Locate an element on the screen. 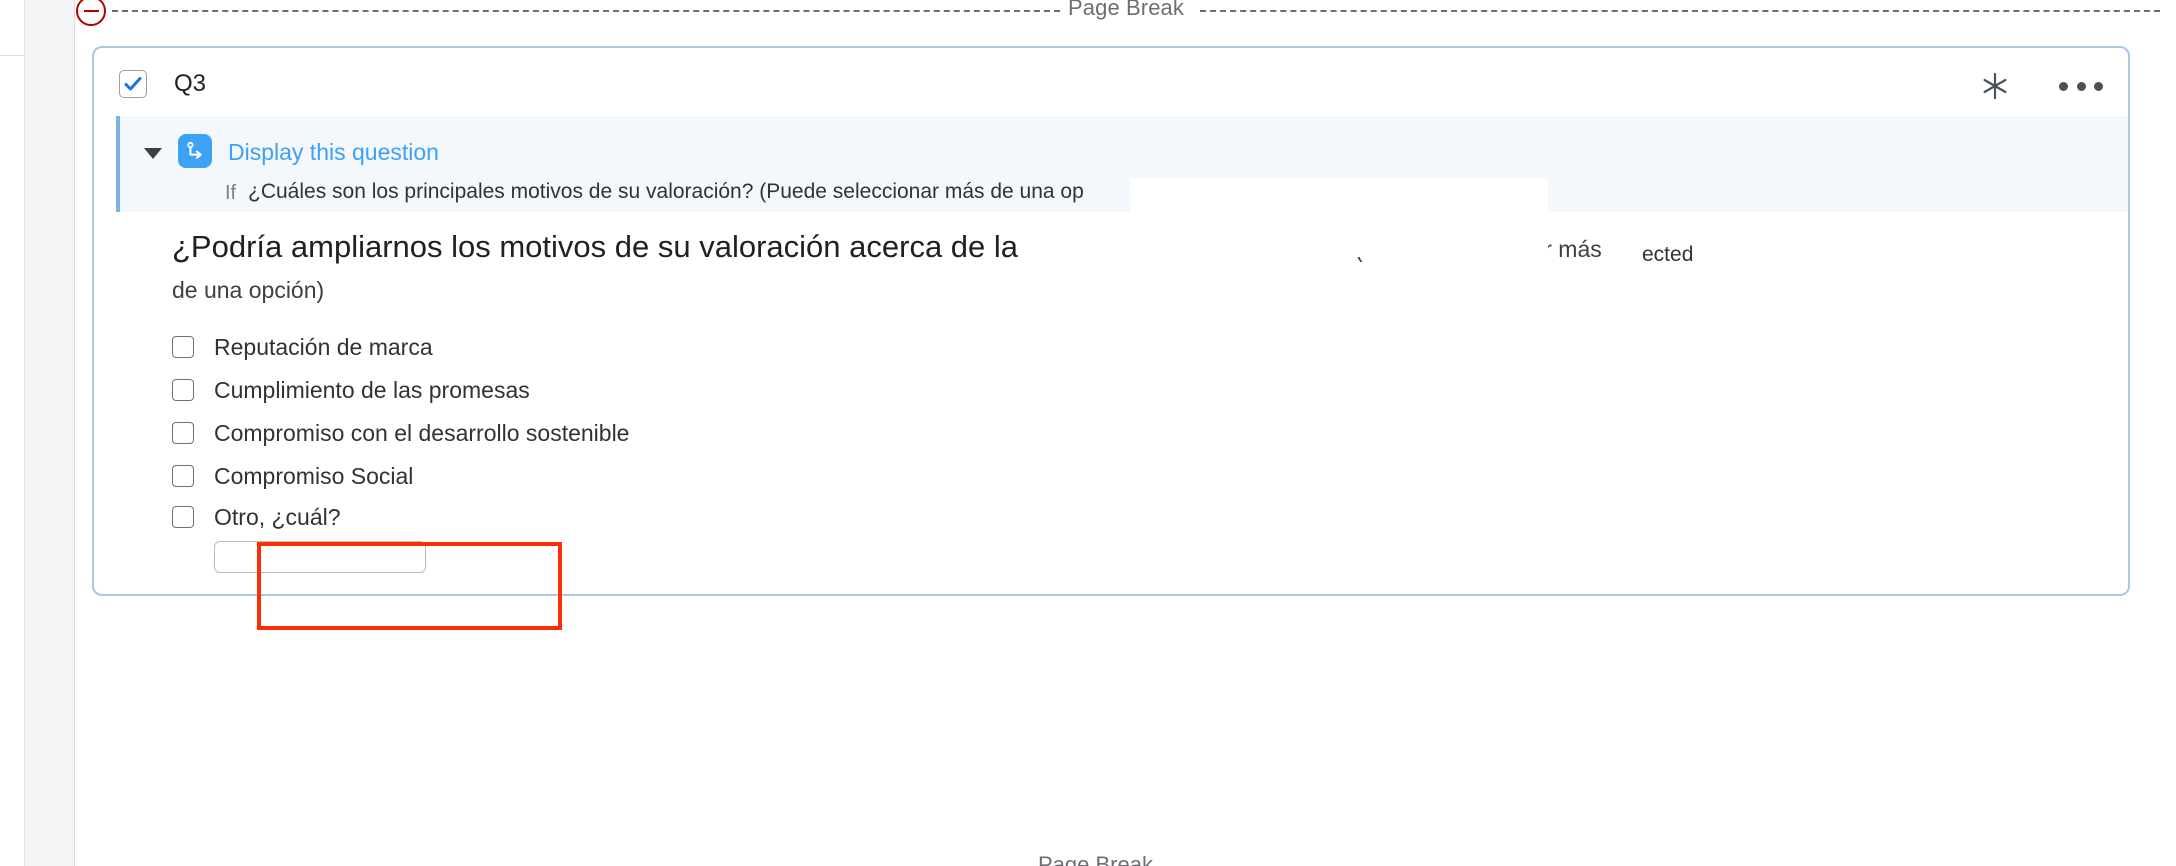 This screenshot has width=2176, height=866. occlusion-overlay is located at coordinates (1339, 217).